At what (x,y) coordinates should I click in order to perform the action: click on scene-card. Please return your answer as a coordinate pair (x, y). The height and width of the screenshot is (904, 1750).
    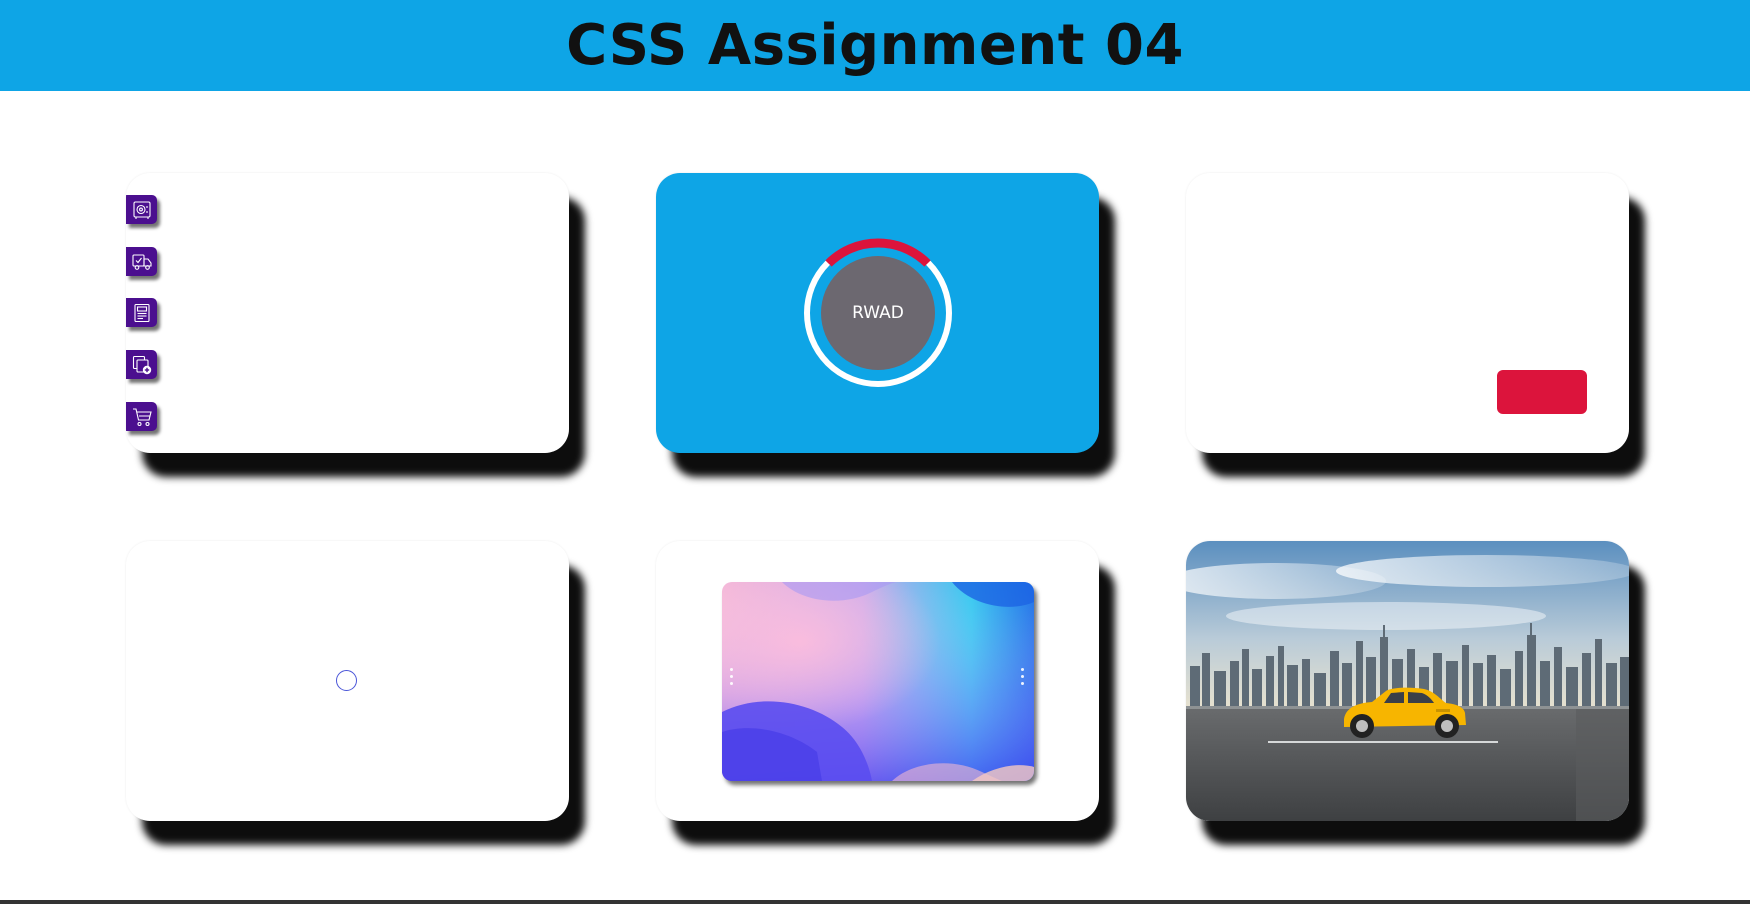
    Looking at the image, I should click on (1407, 681).